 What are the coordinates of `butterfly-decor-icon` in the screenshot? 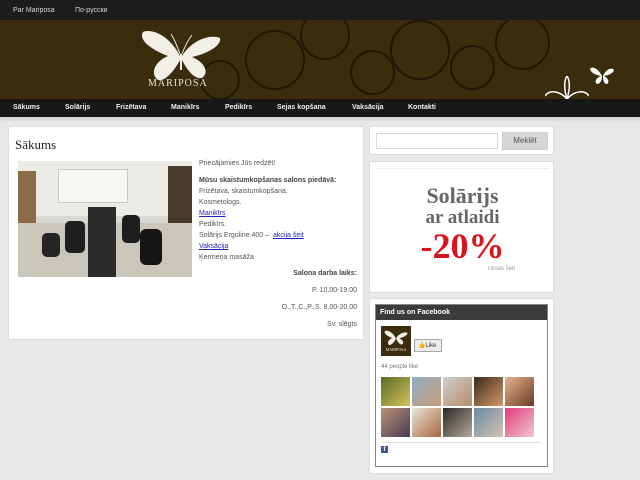 It's located at (602, 75).